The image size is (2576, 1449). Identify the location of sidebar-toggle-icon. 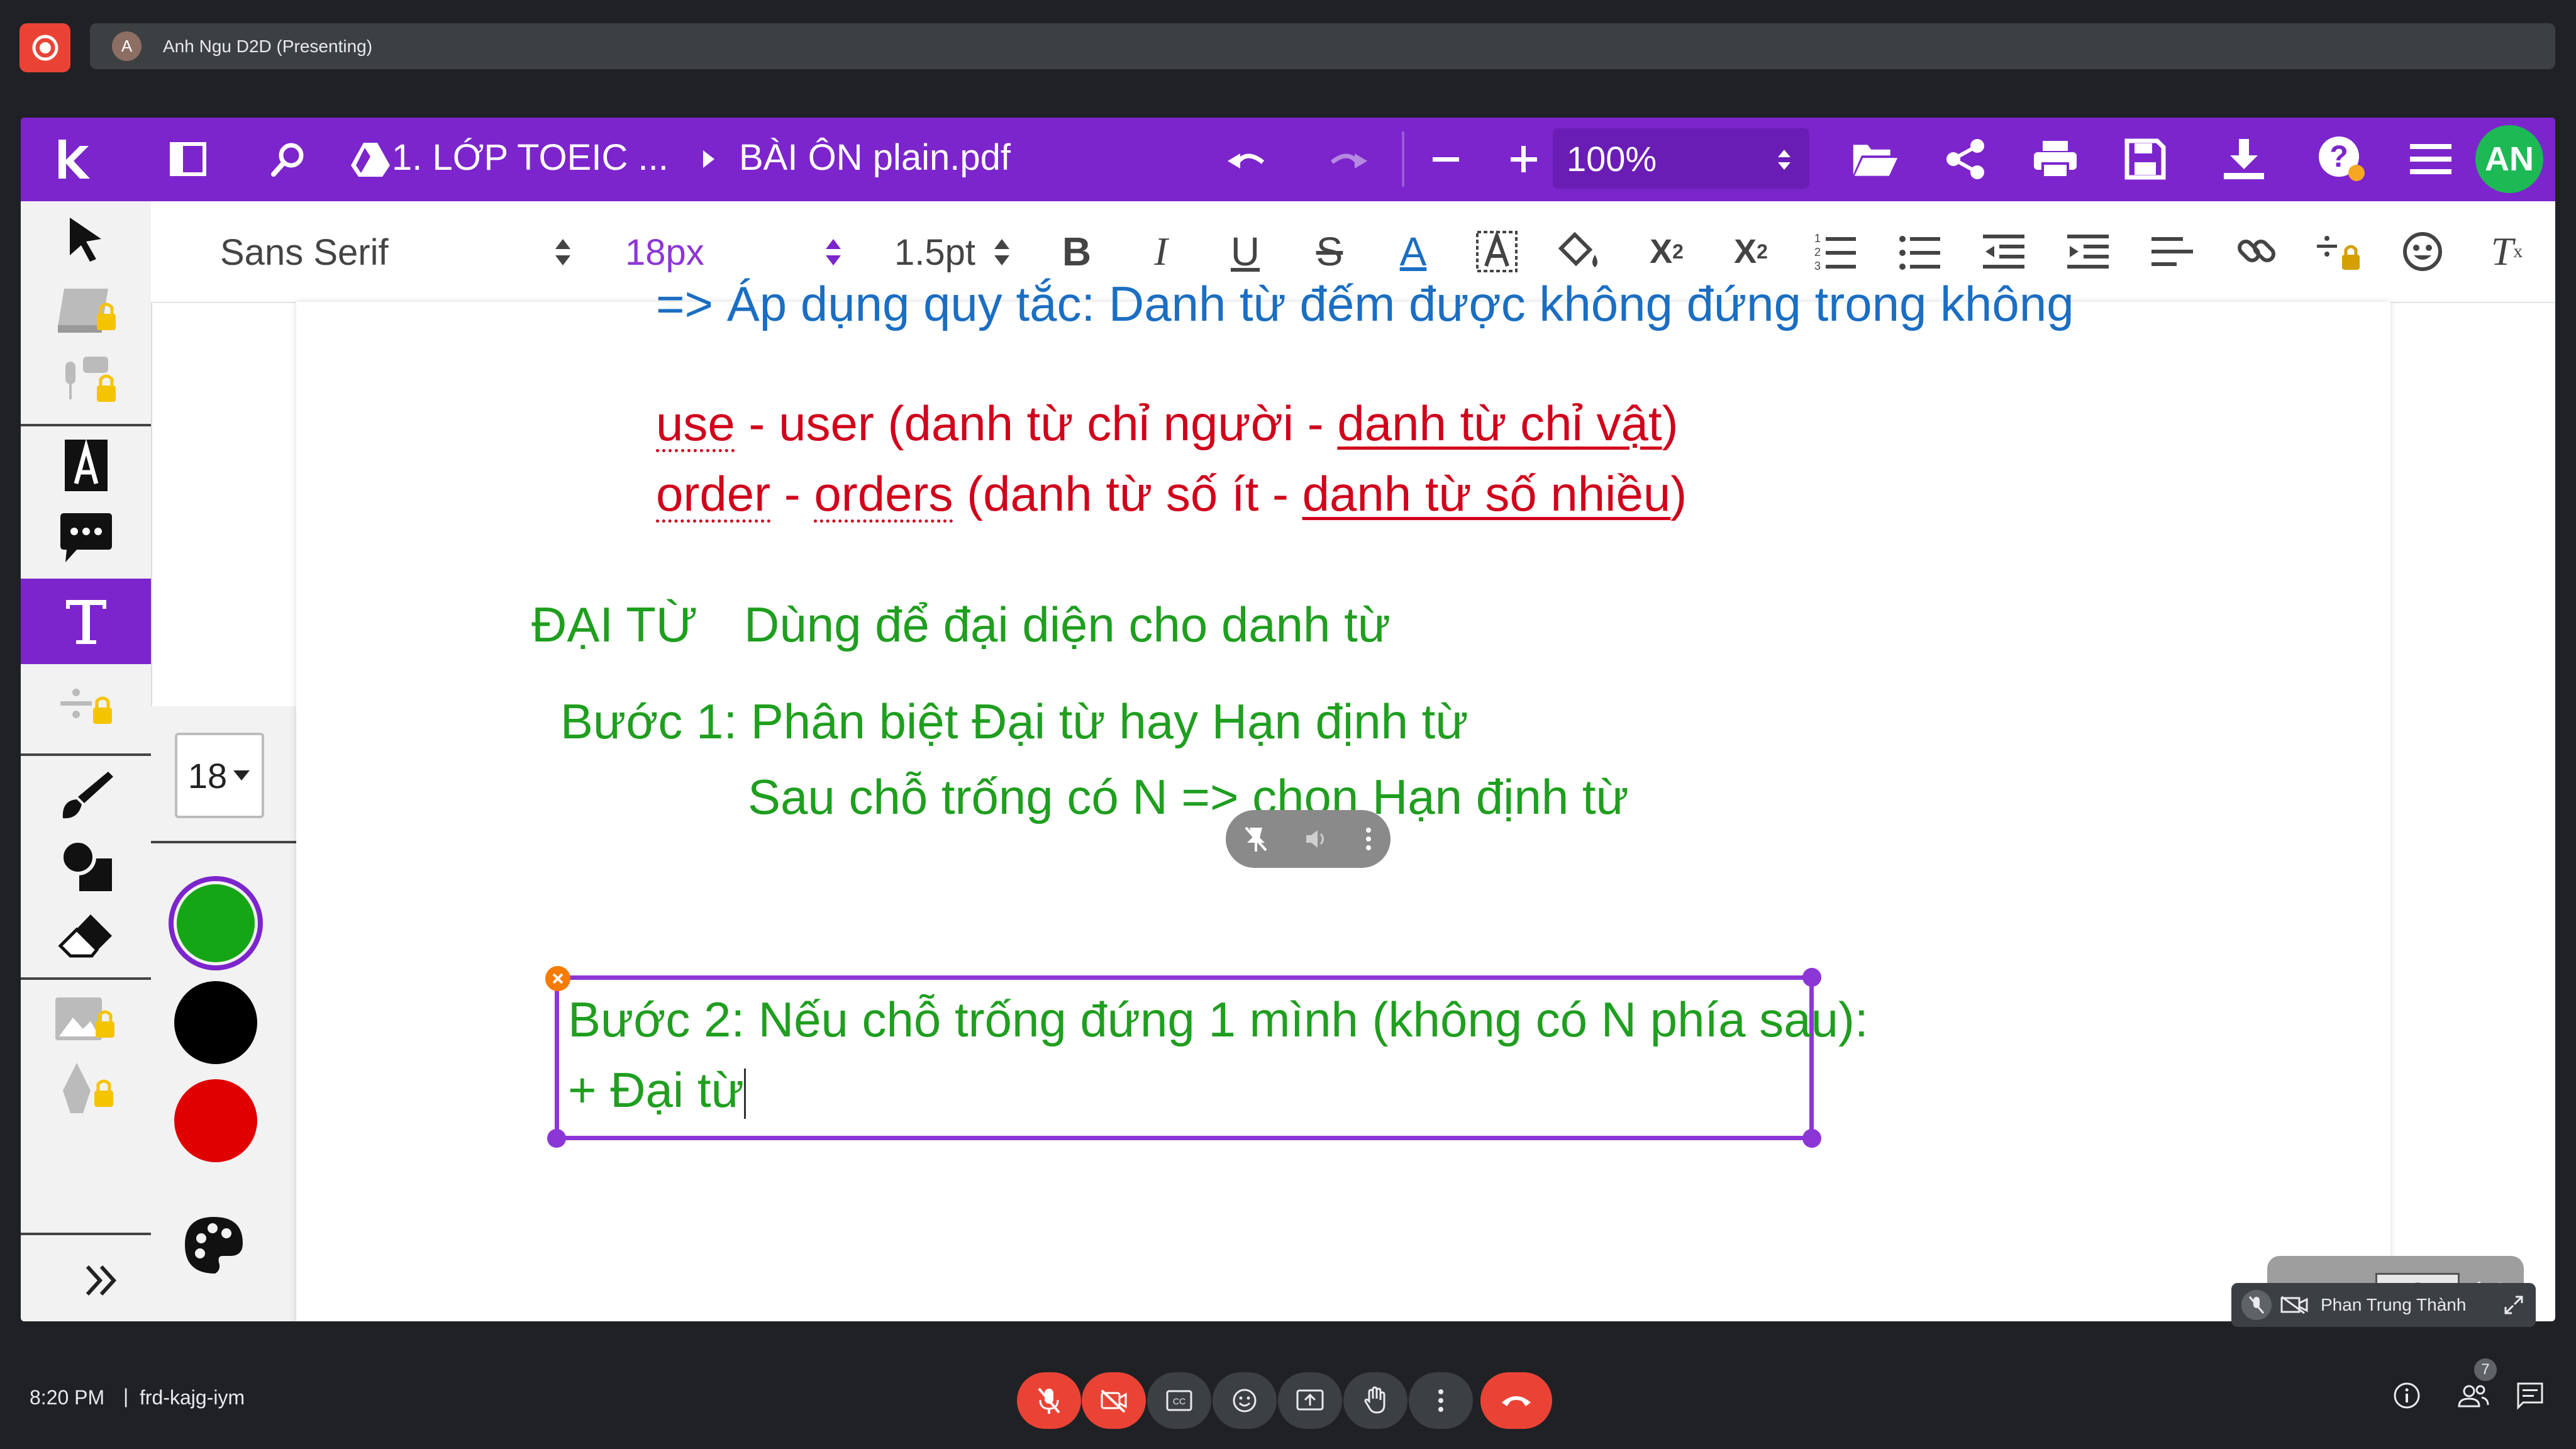
(188, 159).